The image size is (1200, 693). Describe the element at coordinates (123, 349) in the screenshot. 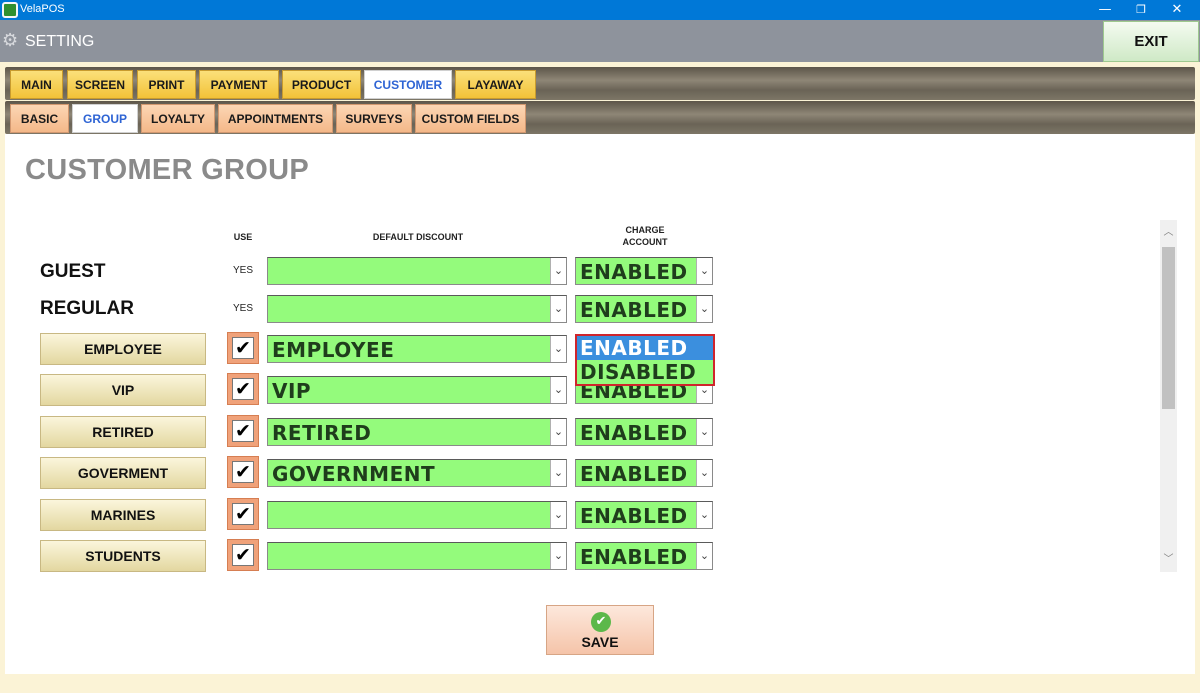

I see `group-button-employee: EMPLOYEE` at that location.